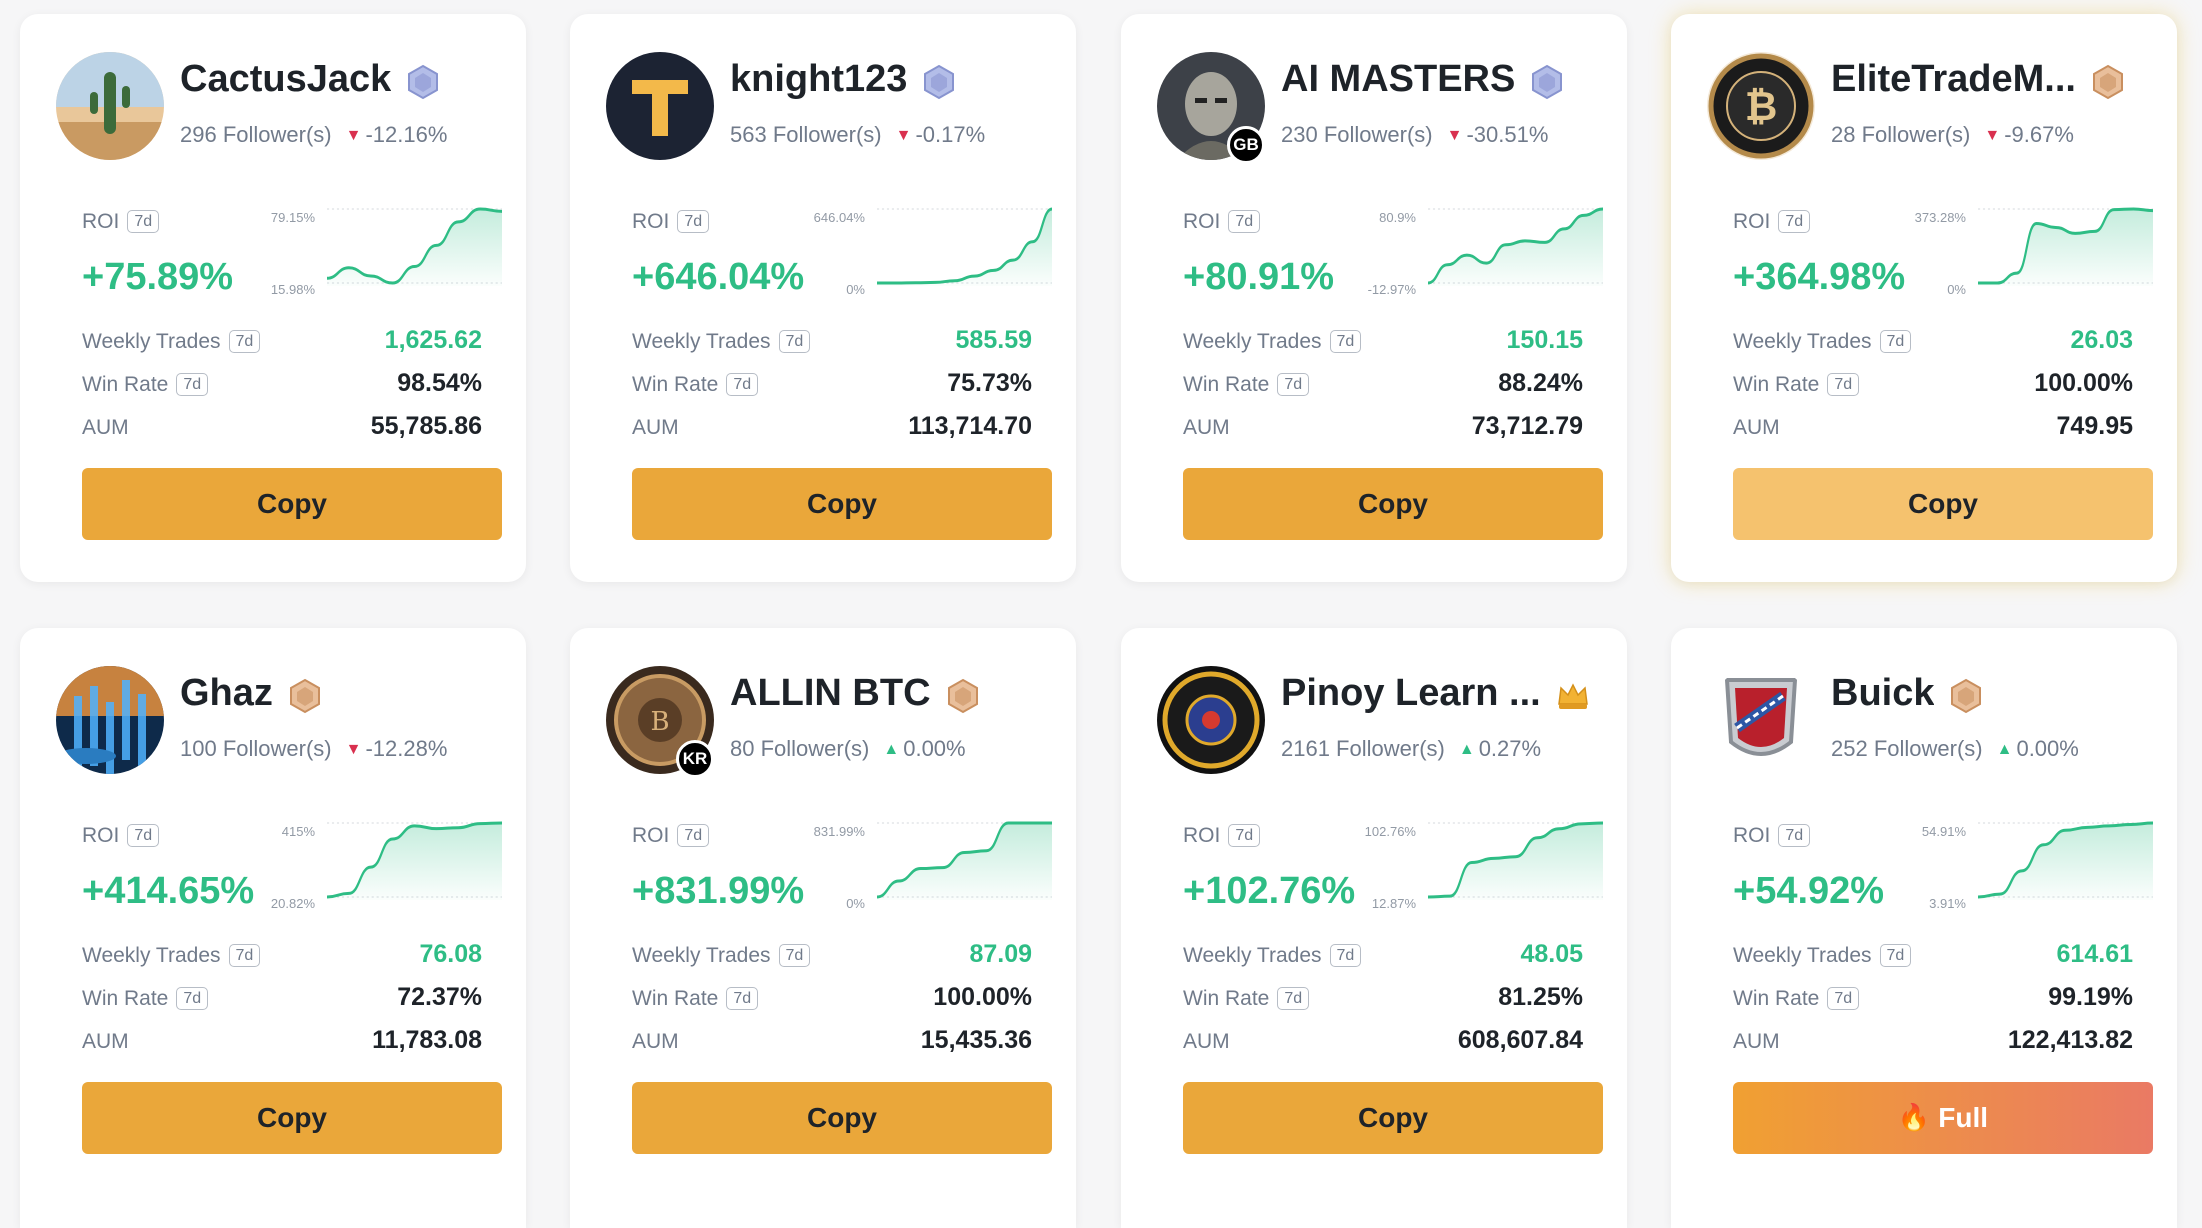  Describe the element at coordinates (273, 343) in the screenshot. I see `weekly-trades-row: Weekly Trades 7d 1,625.62` at that location.